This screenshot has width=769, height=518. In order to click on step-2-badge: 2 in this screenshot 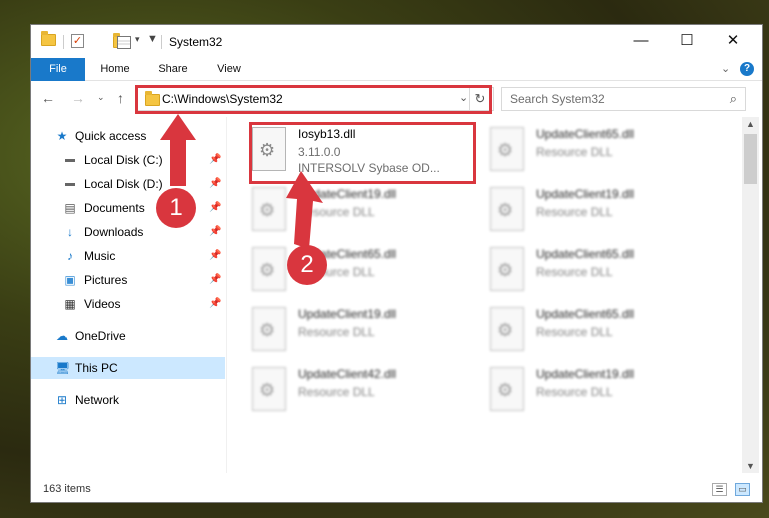, I will do `click(307, 265)`.